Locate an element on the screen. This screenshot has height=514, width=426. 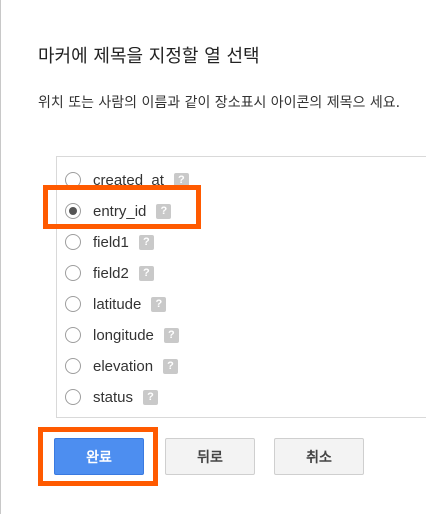
radio-button-selected is located at coordinates (73, 211).